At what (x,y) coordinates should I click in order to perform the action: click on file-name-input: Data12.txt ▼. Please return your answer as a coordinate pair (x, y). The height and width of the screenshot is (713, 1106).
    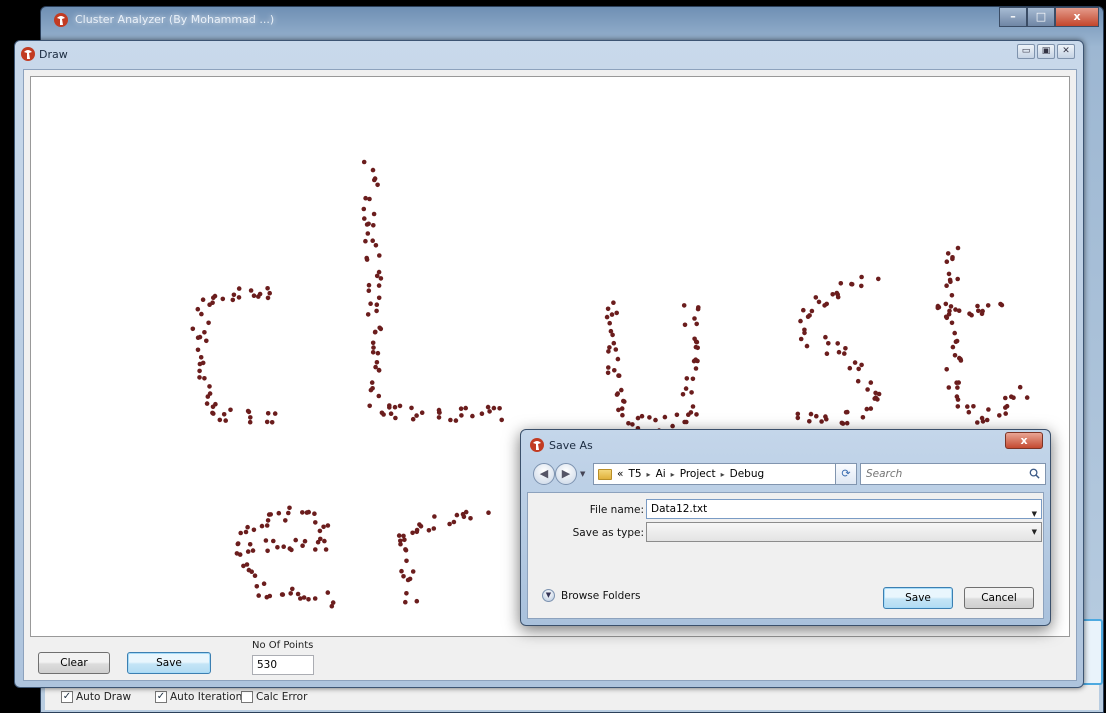
    Looking at the image, I should click on (844, 509).